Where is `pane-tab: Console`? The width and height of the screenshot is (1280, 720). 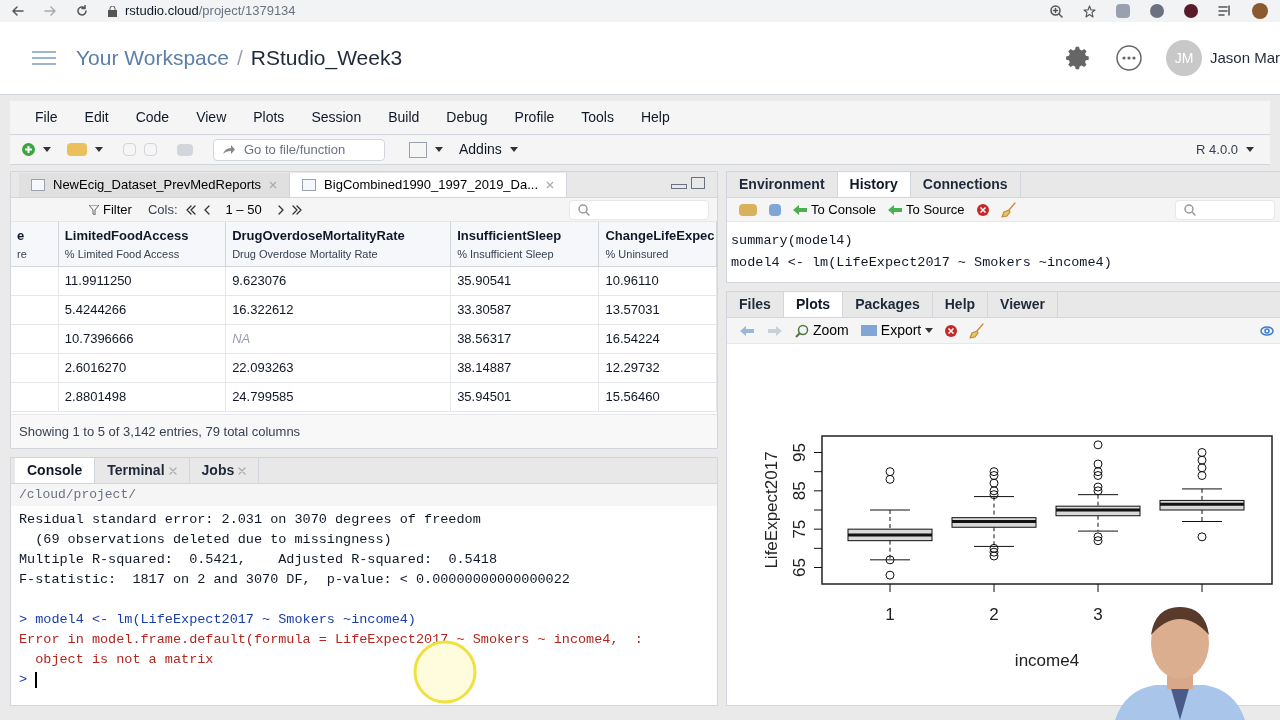 pane-tab: Console is located at coordinates (55, 470).